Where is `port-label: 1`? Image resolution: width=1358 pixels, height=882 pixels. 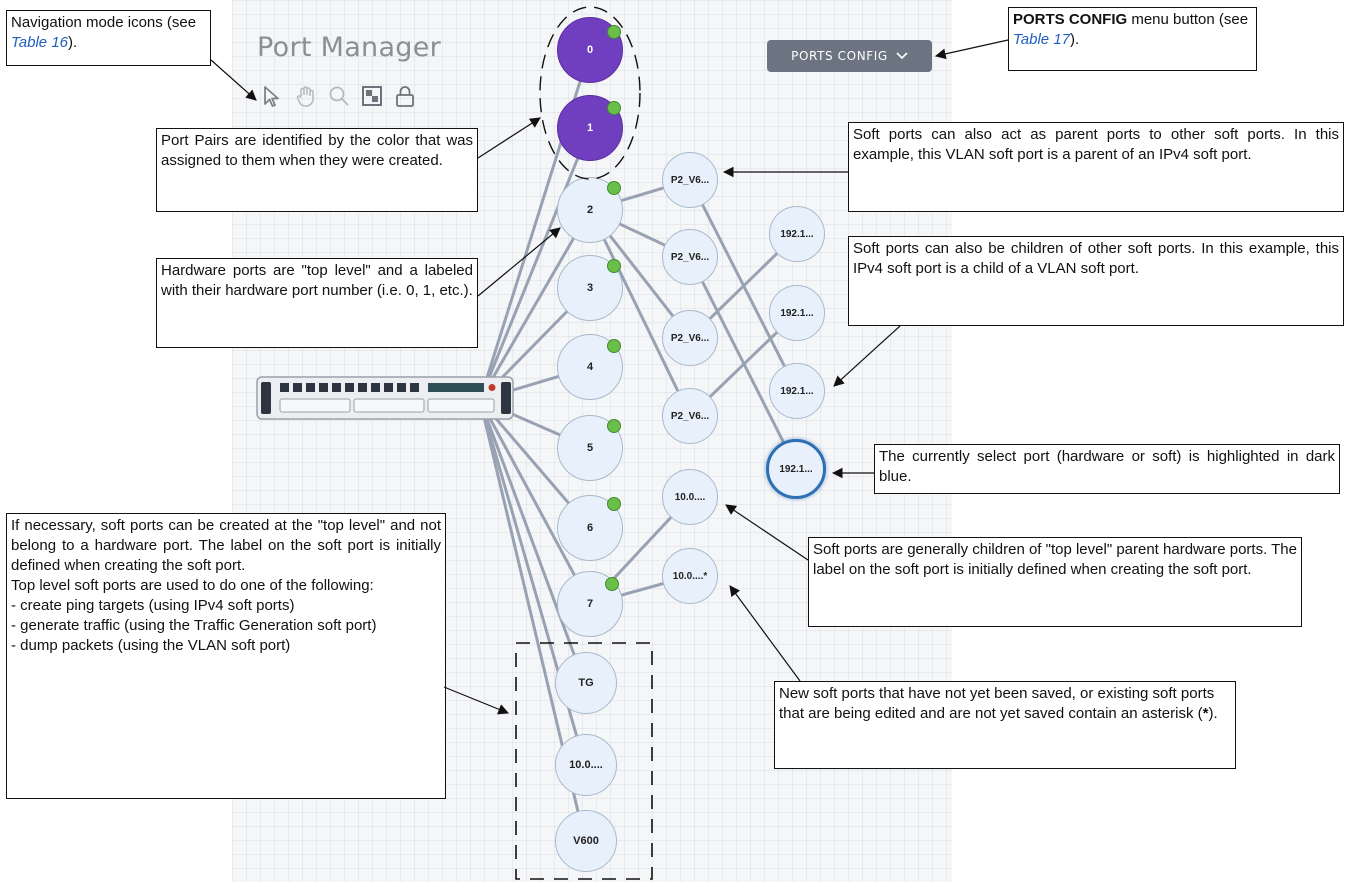 port-label: 1 is located at coordinates (590, 128).